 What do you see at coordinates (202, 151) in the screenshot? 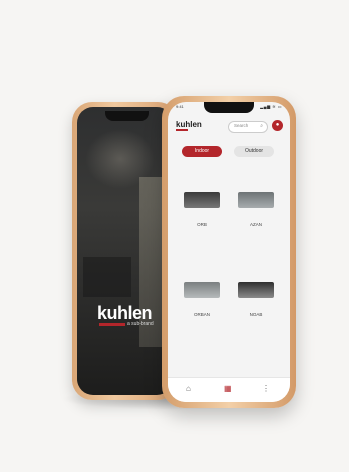
I see `tab-indoor: Indoor` at bounding box center [202, 151].